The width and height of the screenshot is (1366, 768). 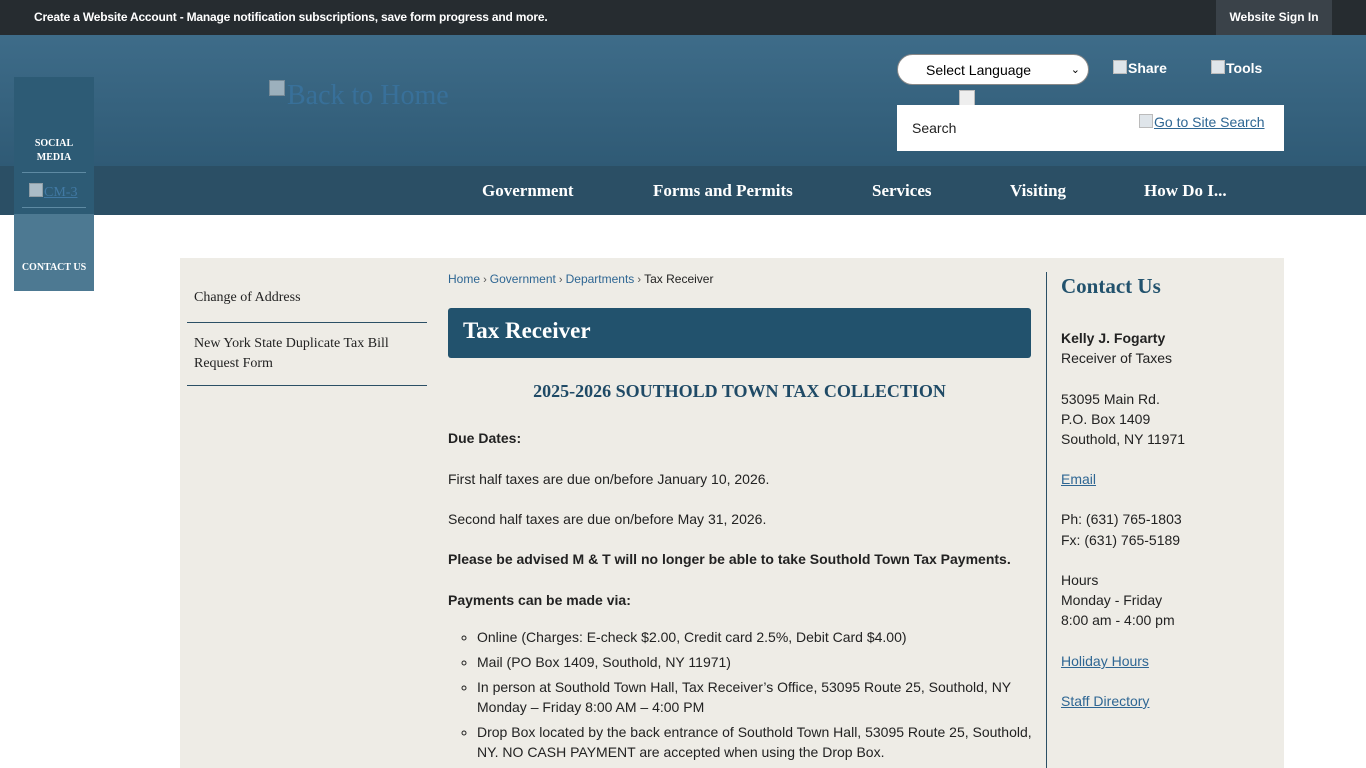 What do you see at coordinates (1120, 67) in the screenshot?
I see `share-icon` at bounding box center [1120, 67].